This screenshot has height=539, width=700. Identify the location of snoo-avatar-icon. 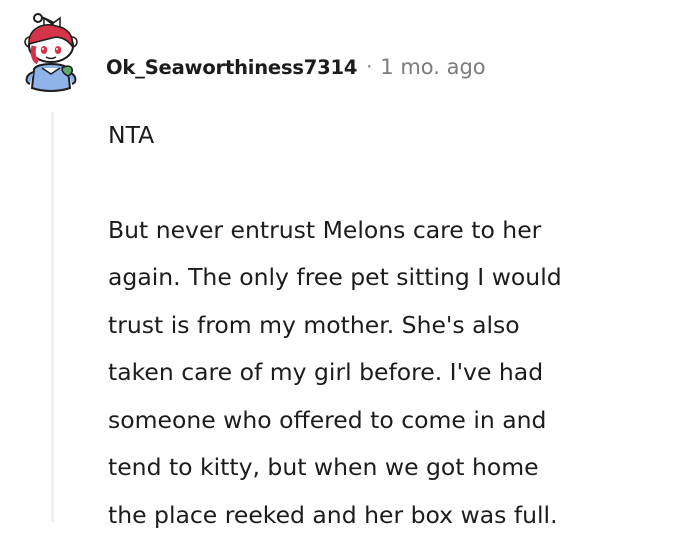
(56, 54).